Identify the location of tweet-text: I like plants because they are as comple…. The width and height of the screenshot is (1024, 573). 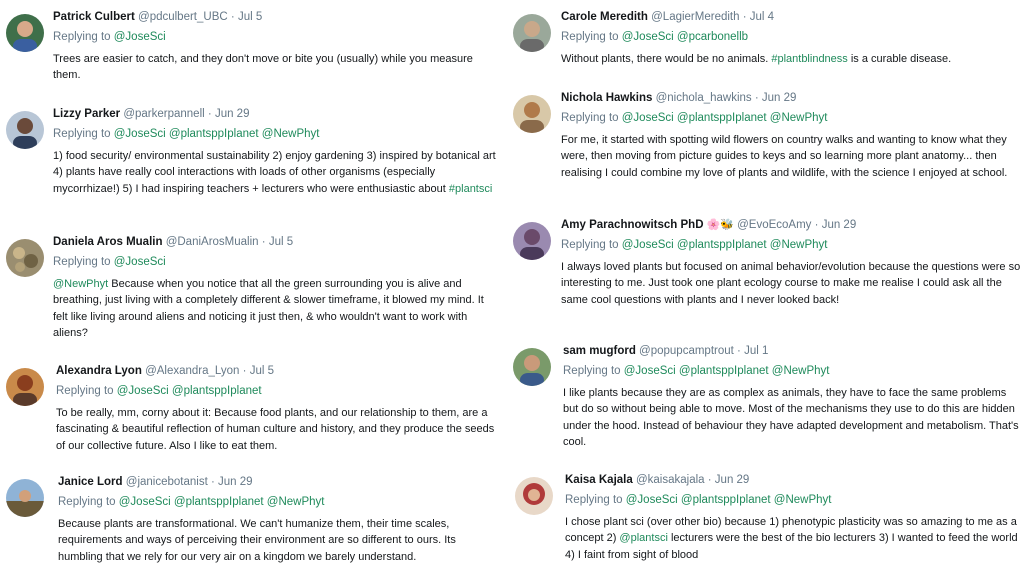
(792, 418).